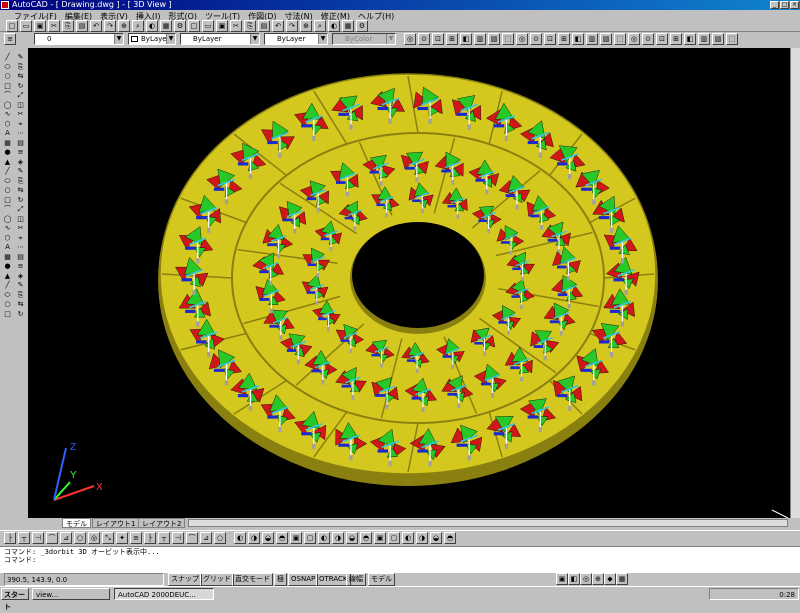 The width and height of the screenshot is (800, 613). Describe the element at coordinates (110, 26) in the screenshot. I see `tool-button-icon: ↷` at that location.